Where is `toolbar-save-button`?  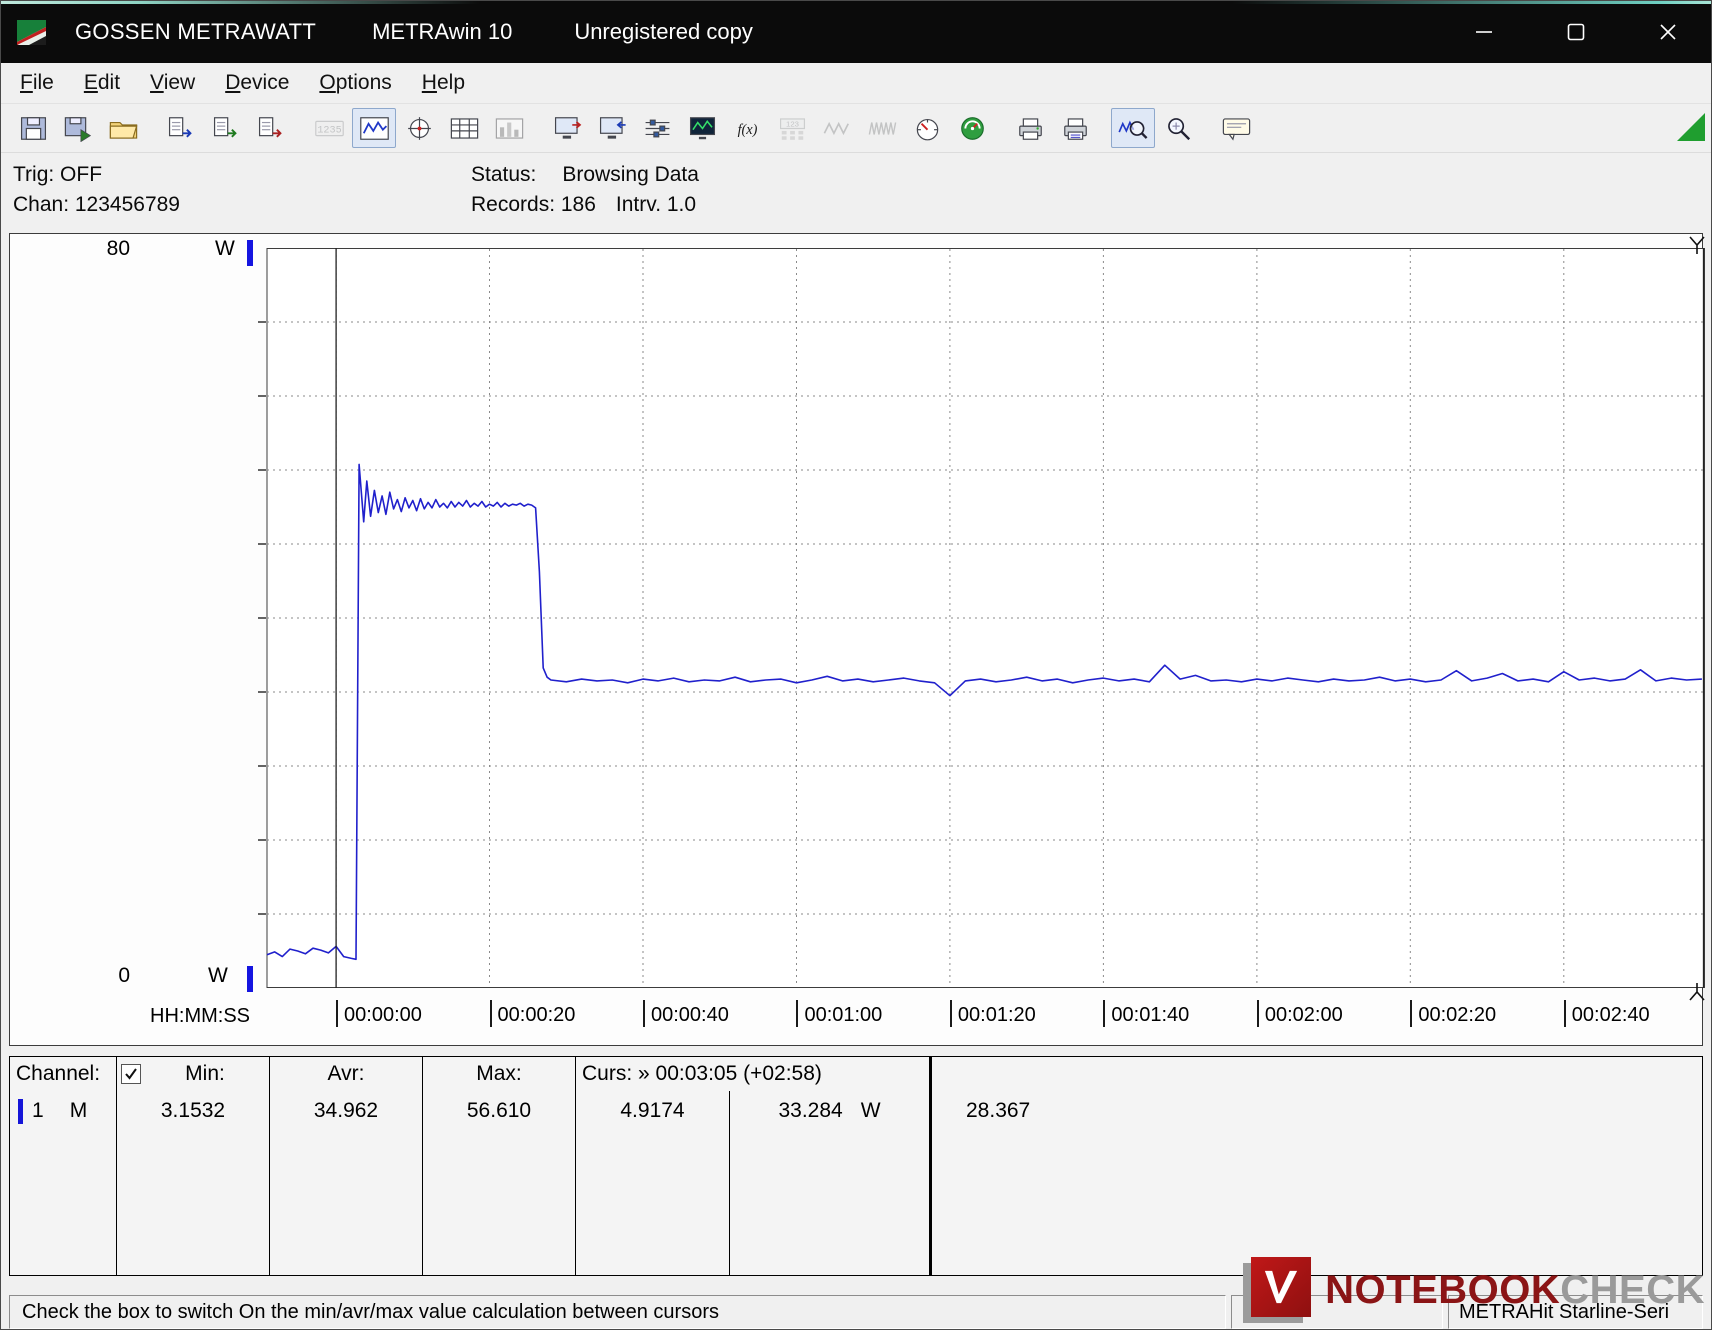
toolbar-save-button is located at coordinates (33, 128).